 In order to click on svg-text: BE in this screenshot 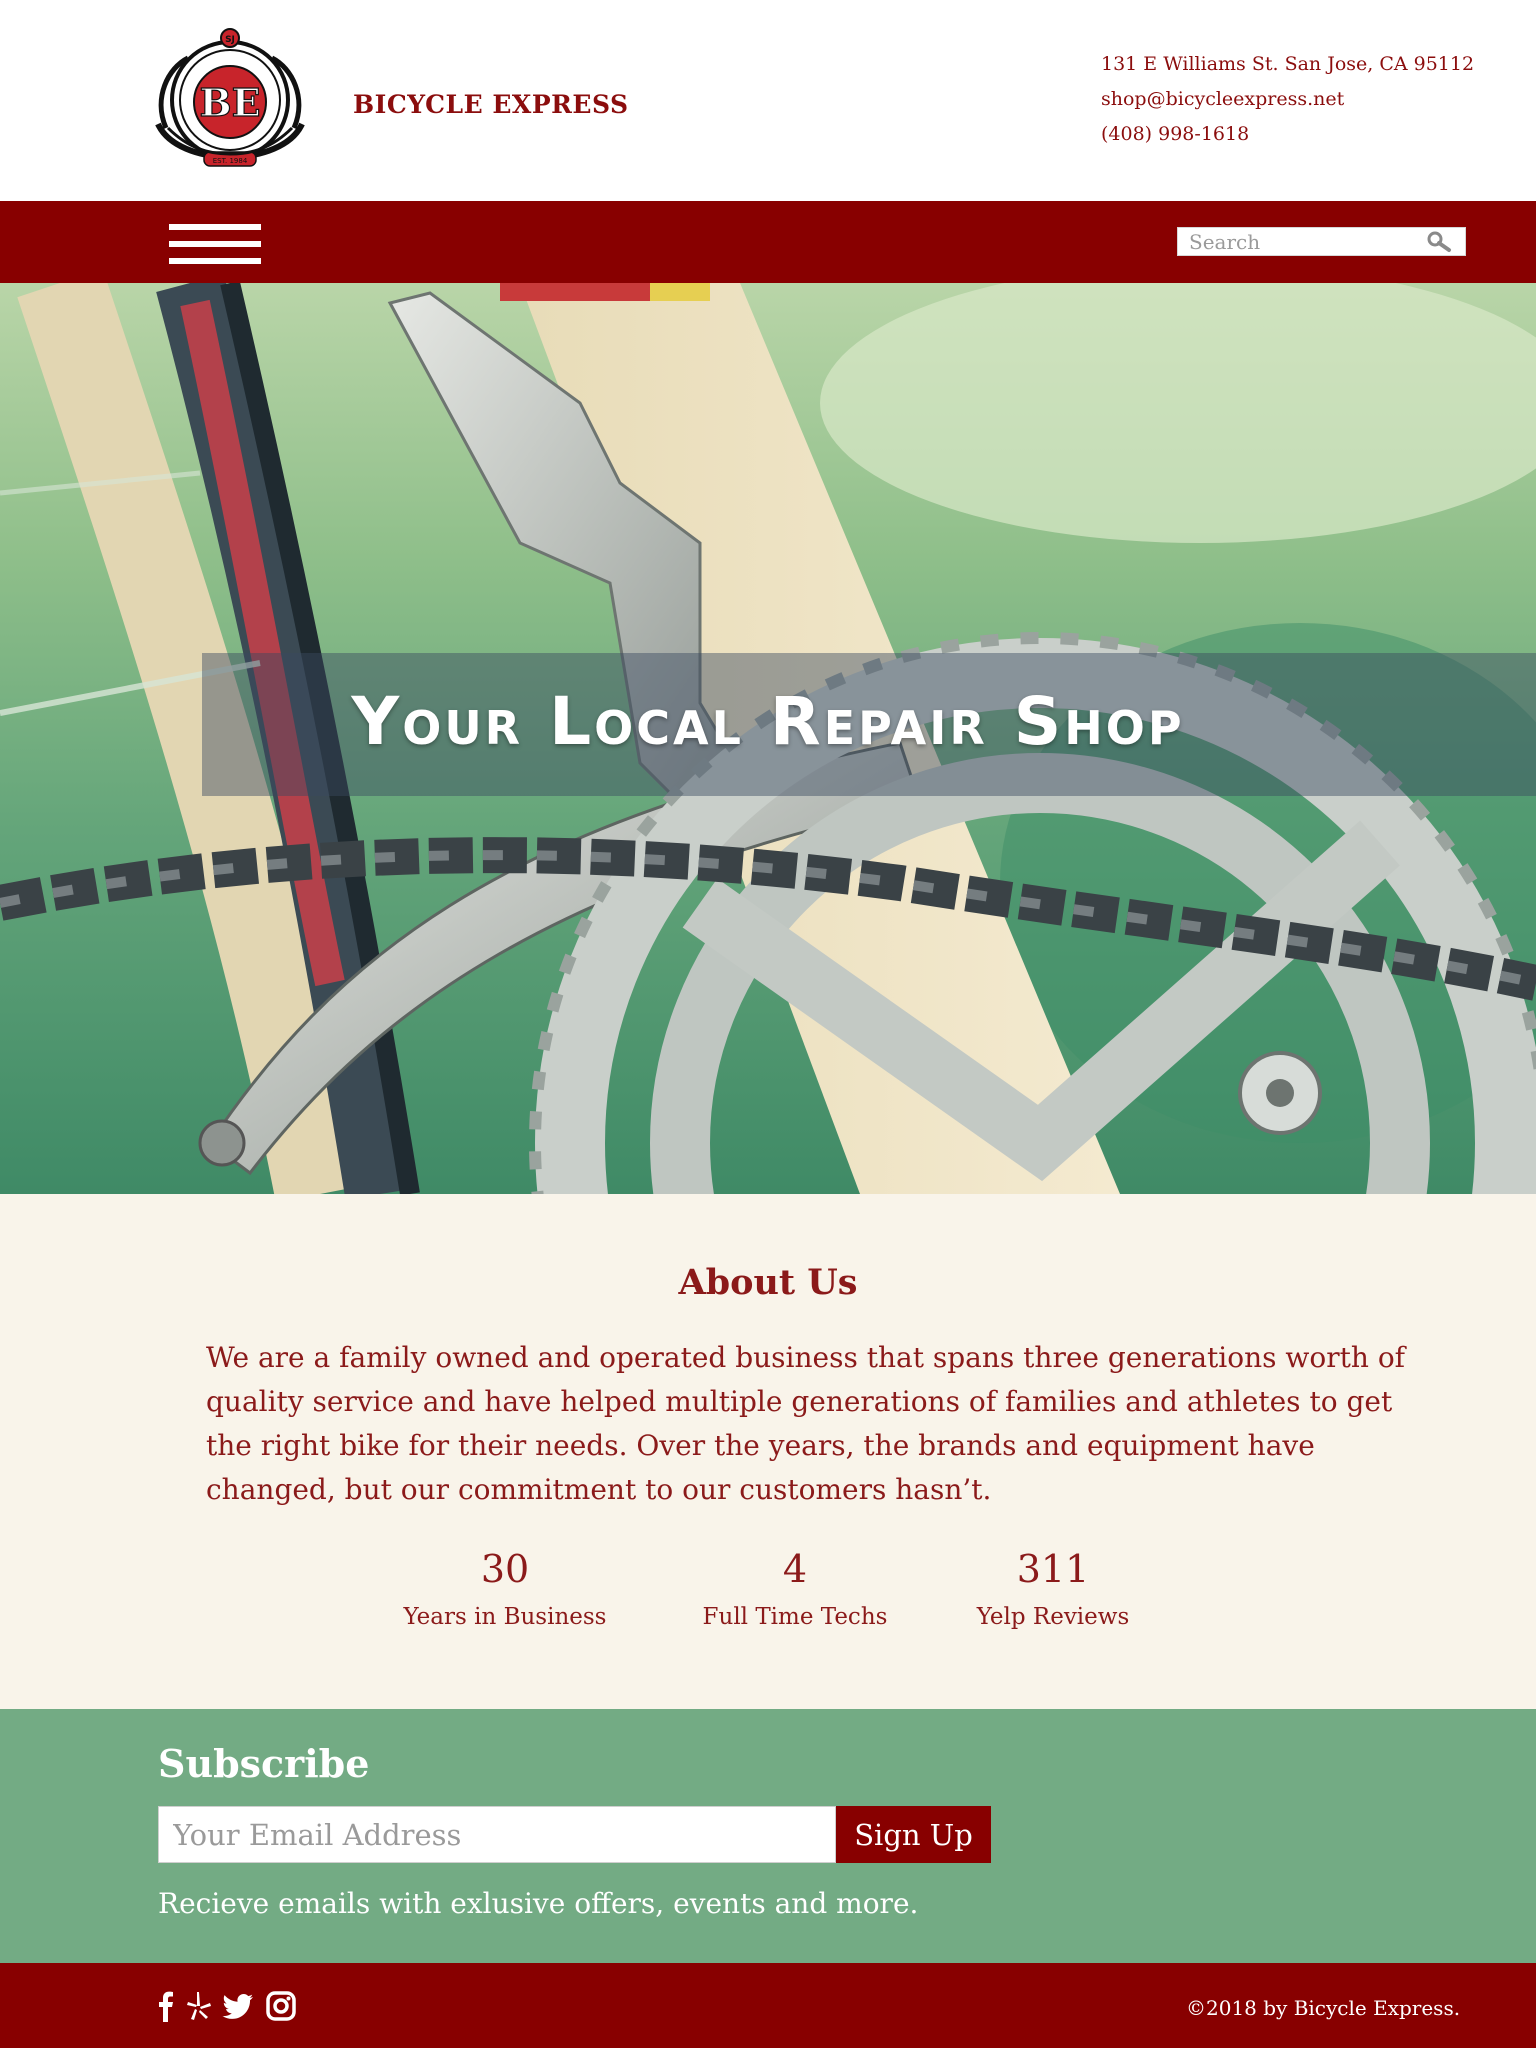, I will do `click(229, 102)`.